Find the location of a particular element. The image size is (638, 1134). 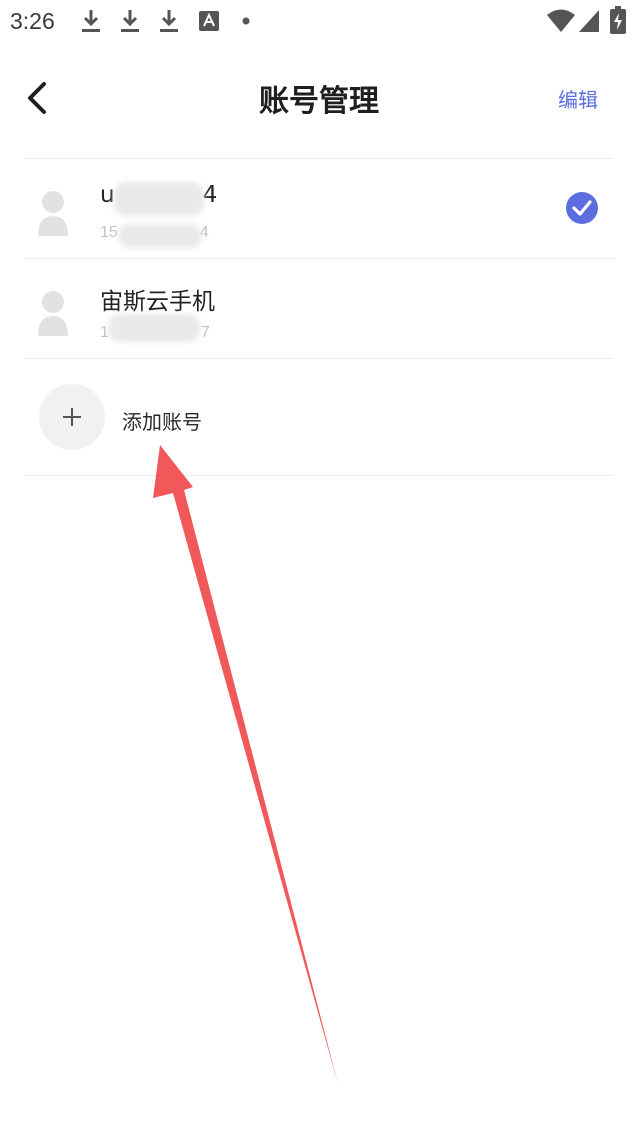

status-bar: 3:26 is located at coordinates (319, 22).